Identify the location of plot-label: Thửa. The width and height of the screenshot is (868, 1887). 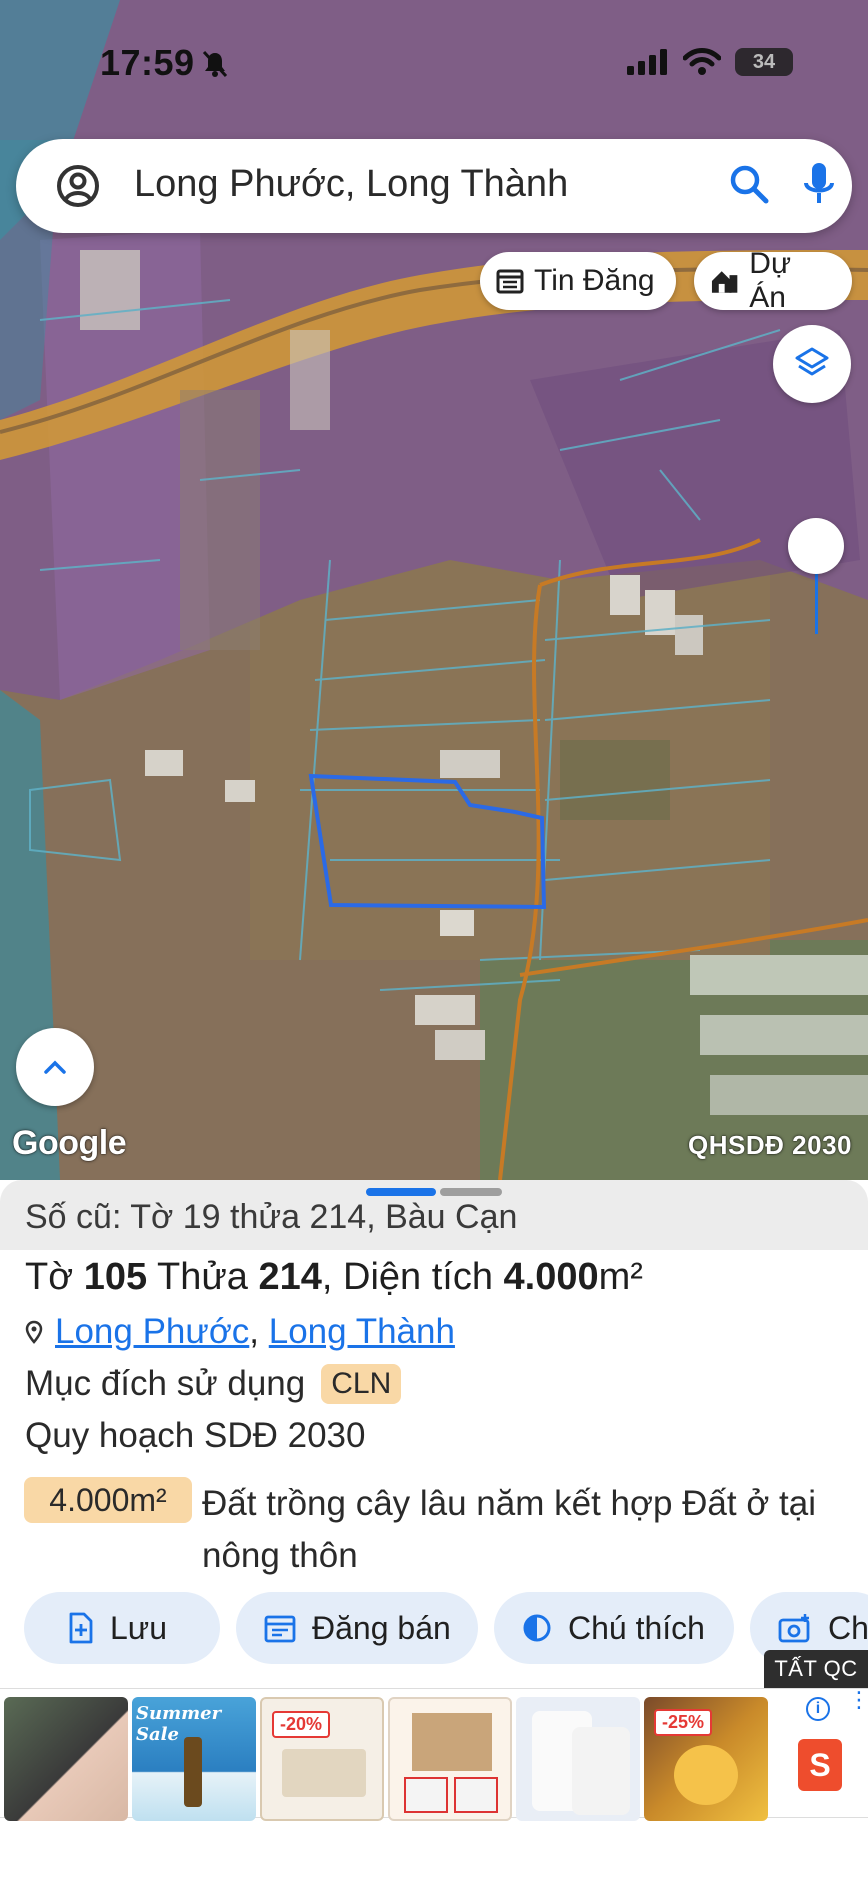
(202, 1277).